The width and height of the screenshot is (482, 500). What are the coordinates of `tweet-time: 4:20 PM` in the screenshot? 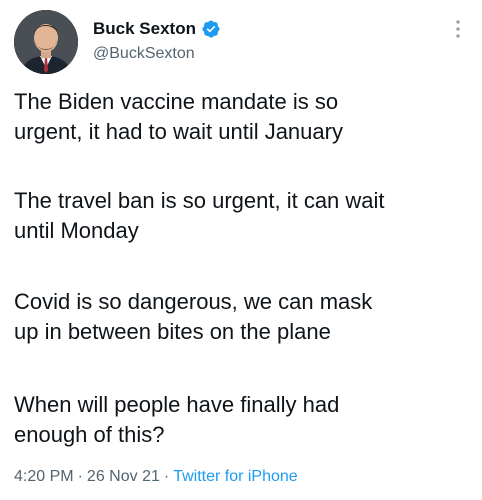 It's located at (44, 476).